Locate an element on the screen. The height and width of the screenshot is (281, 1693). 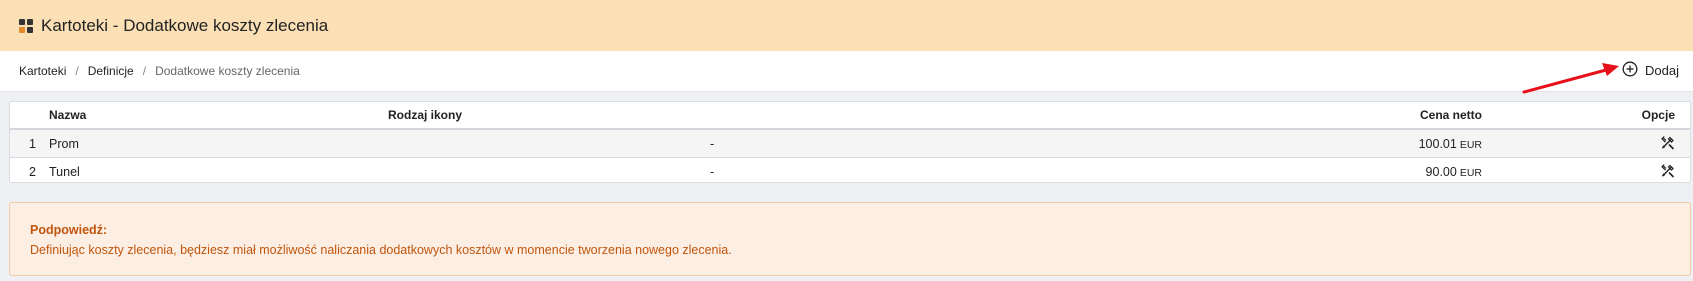
breadcrumb-item-current: Dodatkowe koszty zlecenia is located at coordinates (227, 71).